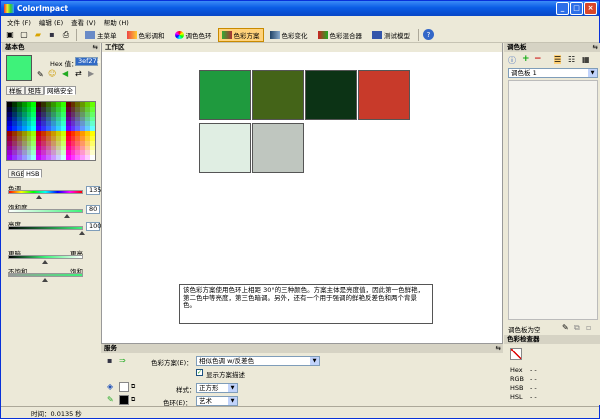  Describe the element at coordinates (78, 73) in the screenshot. I see `swap-icon: ⇄` at that location.